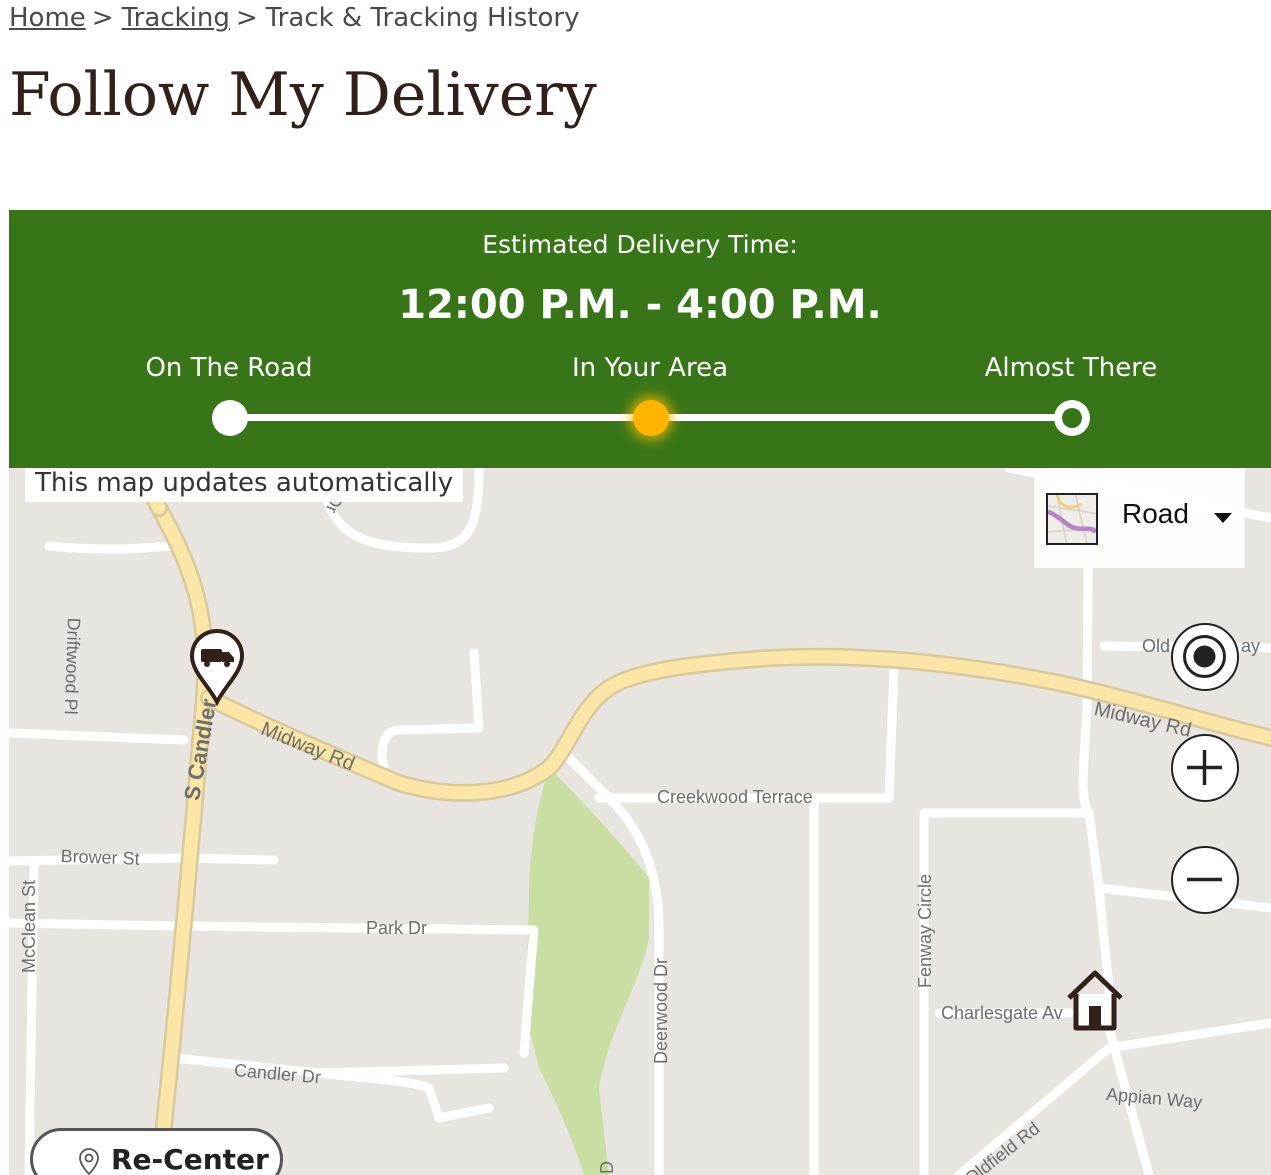 The width and height of the screenshot is (1271, 1175). I want to click on road-map-thumbnail-icon, so click(1072, 519).